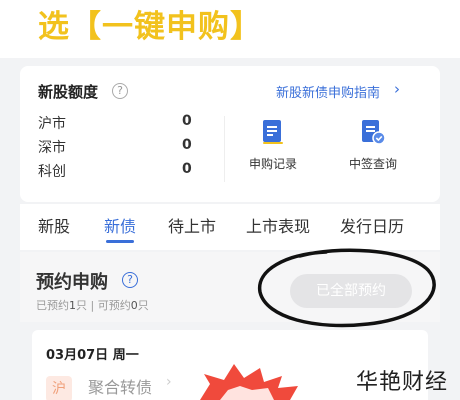 The image size is (460, 400). Describe the element at coordinates (120, 386) in the screenshot. I see `bond-name-link: 聚合转债` at that location.